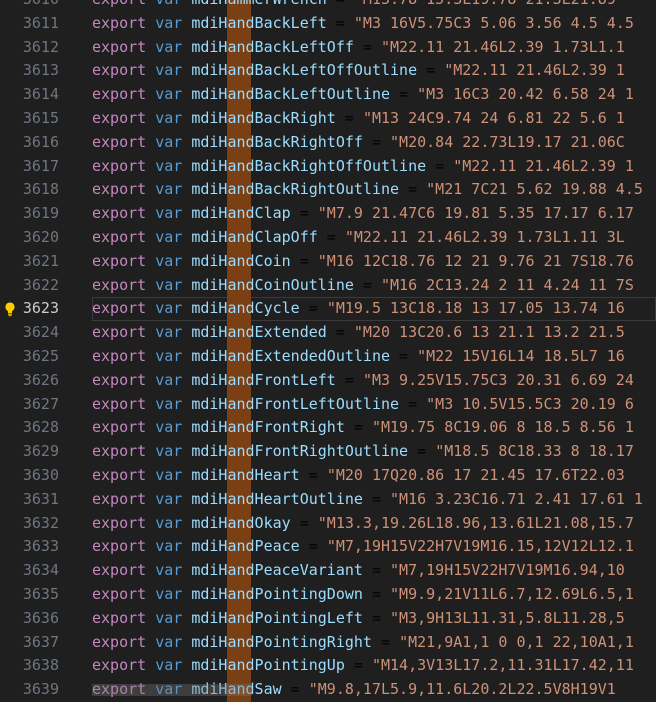  Describe the element at coordinates (263, 117) in the screenshot. I see `identifier: mdiHandBackRight` at that location.